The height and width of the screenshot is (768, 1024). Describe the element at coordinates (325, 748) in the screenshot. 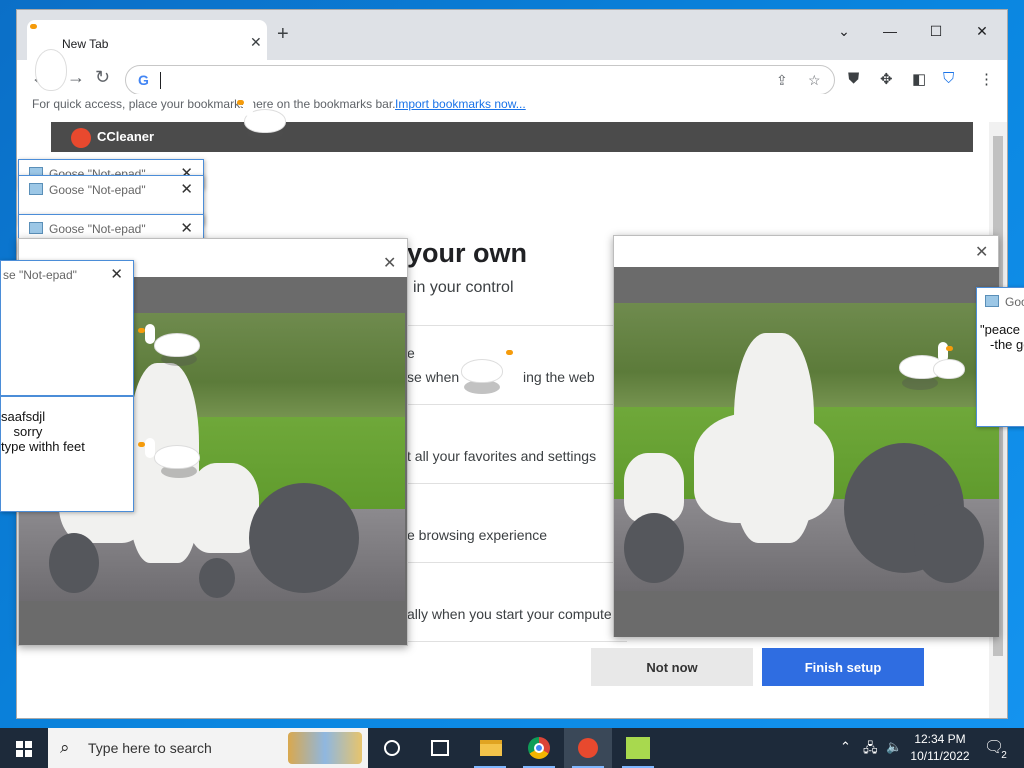

I see `search-highlight-art` at that location.